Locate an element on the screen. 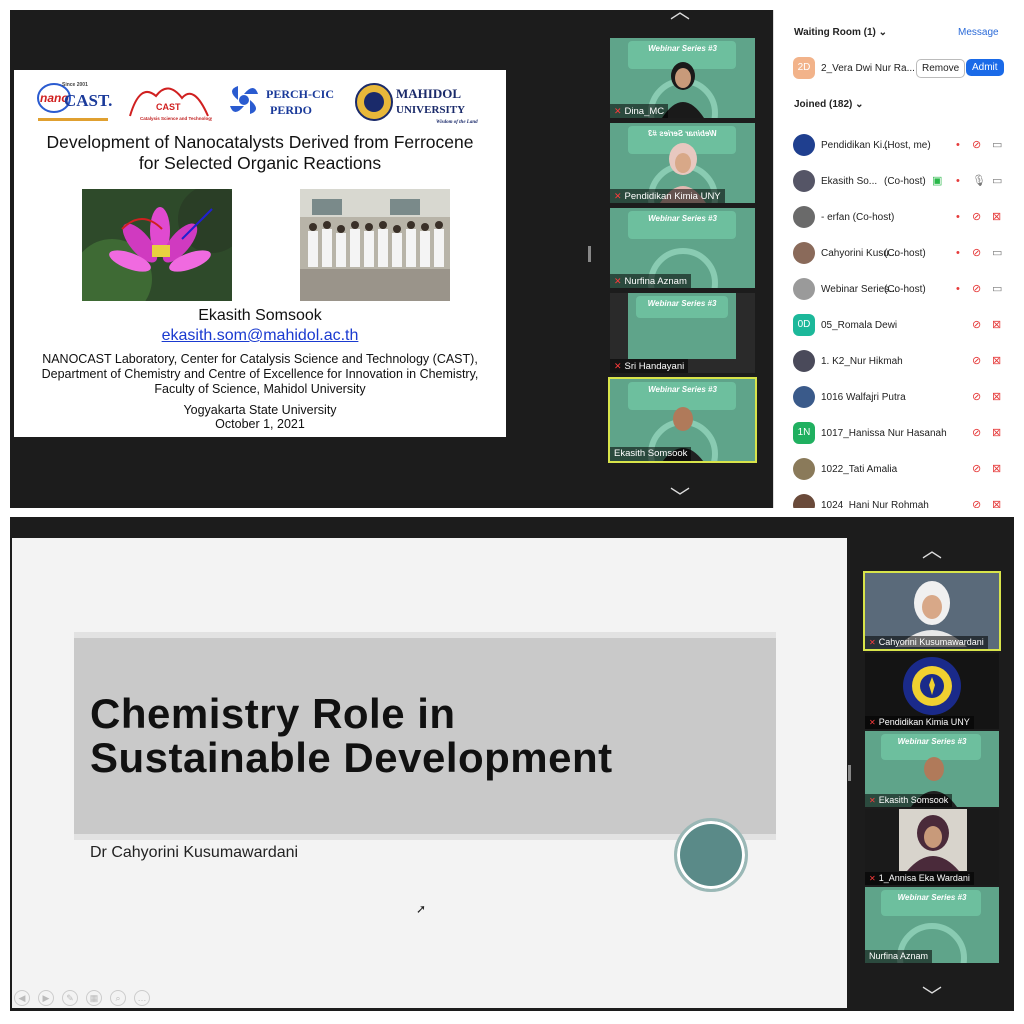 The height and width of the screenshot is (1024, 1024). participant-row: 1022_Tati Amalia ⊘ ⊠ is located at coordinates (894, 469).